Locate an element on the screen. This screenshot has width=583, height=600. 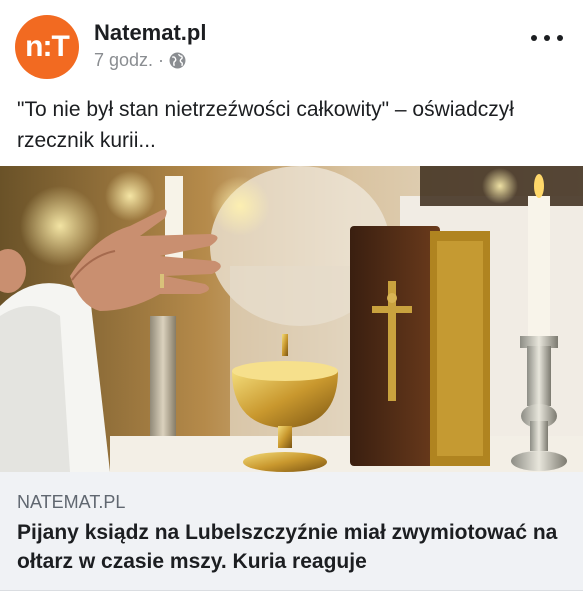
avatar-logo-text: n:T is located at coordinates (47, 46).